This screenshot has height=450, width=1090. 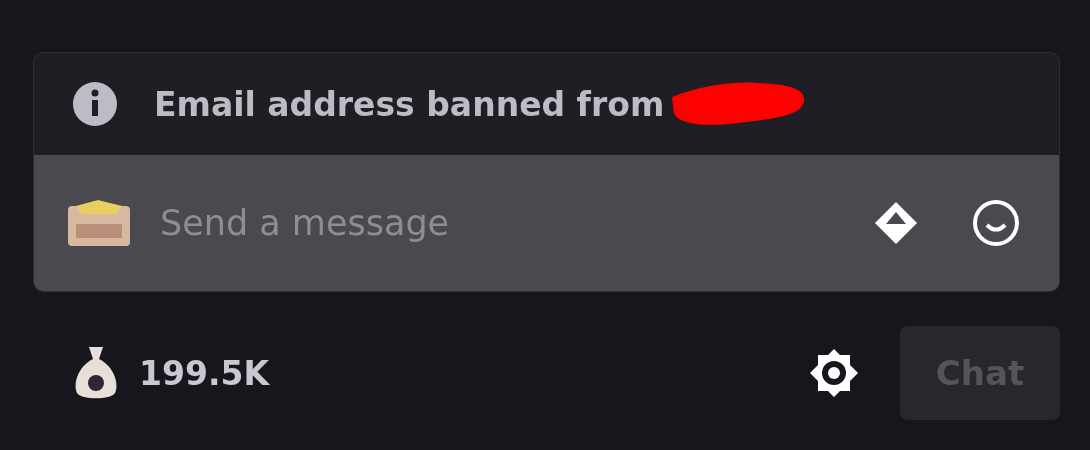 What do you see at coordinates (996, 223) in the screenshot?
I see `smiley-icon` at bounding box center [996, 223].